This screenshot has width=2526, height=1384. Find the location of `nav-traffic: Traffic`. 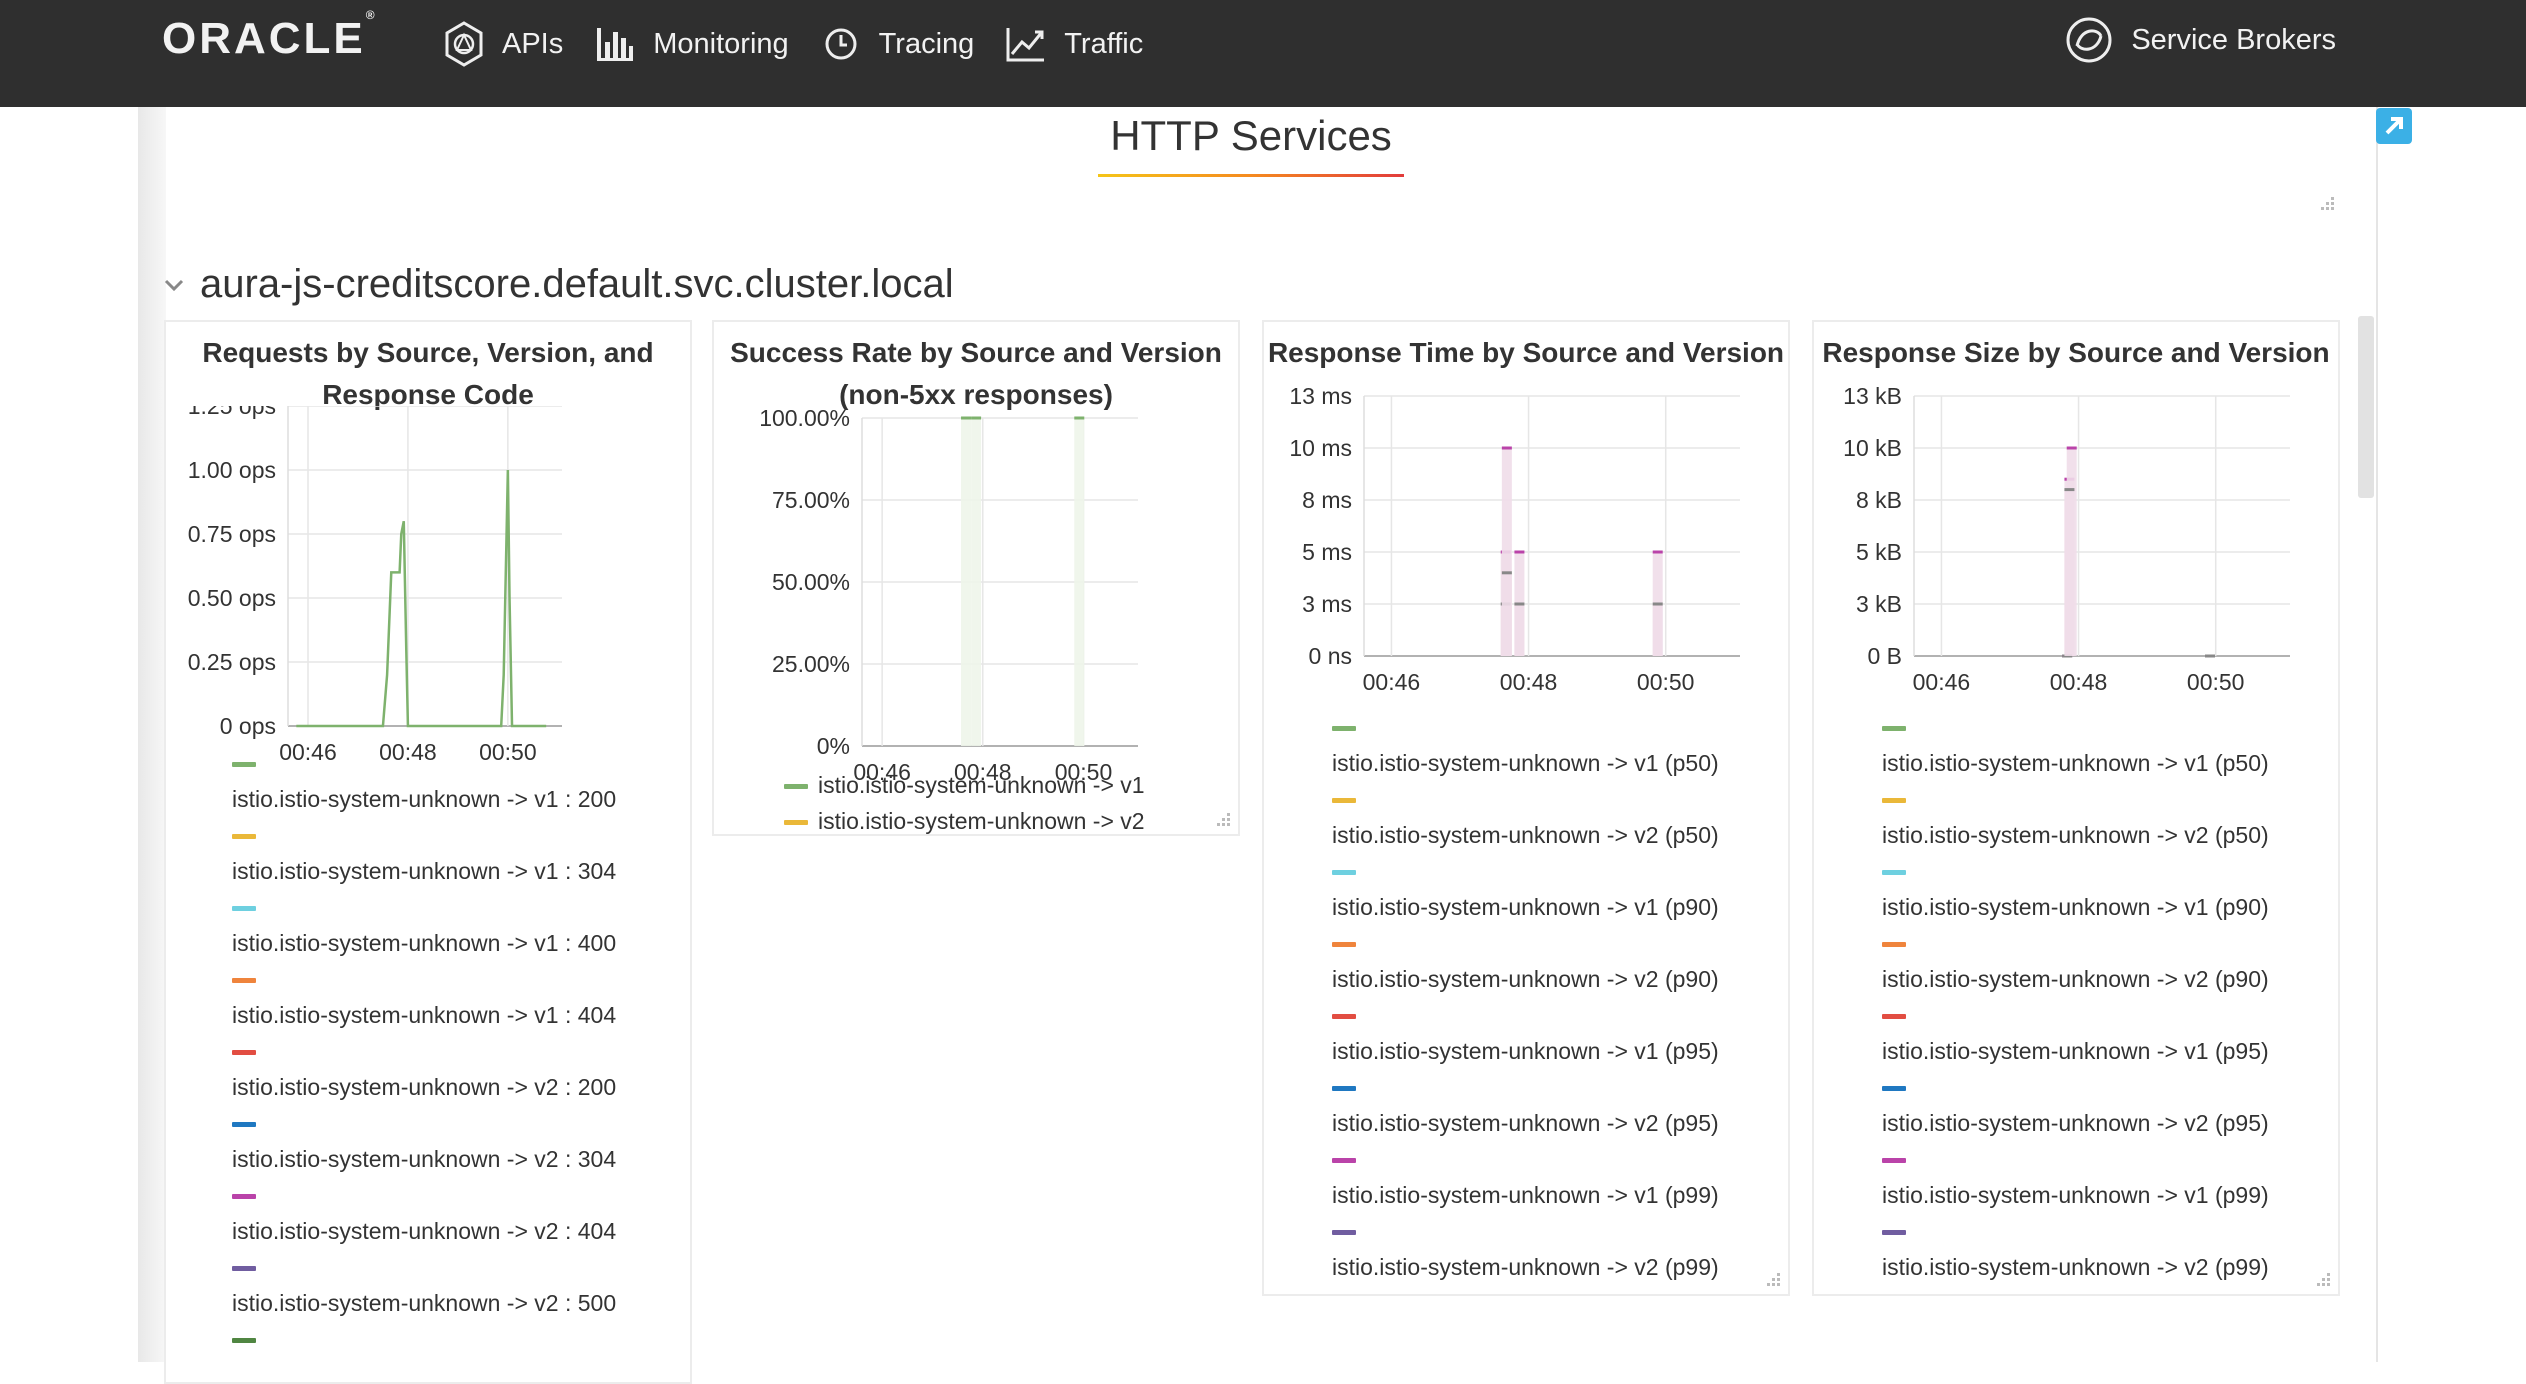

nav-traffic: Traffic is located at coordinates (1072, 44).